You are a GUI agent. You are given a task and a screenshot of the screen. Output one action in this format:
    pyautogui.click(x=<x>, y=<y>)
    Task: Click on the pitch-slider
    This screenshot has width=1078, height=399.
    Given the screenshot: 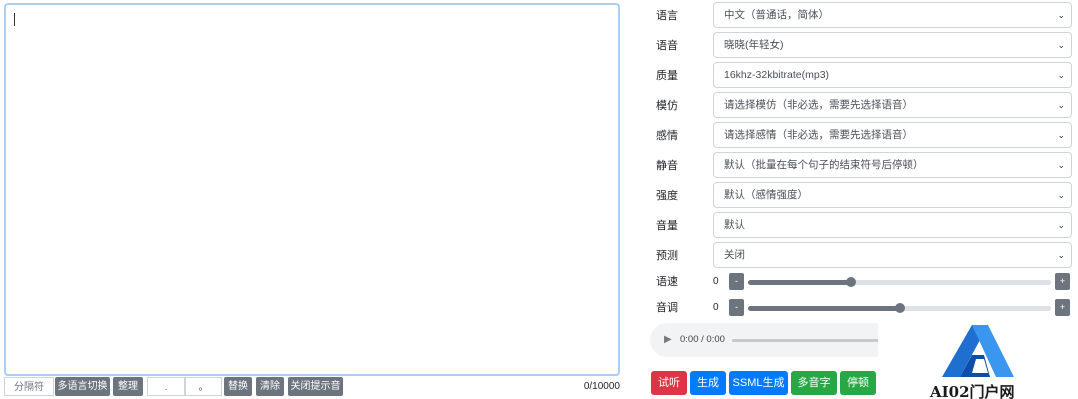 What is the action you would take?
    pyautogui.click(x=899, y=308)
    